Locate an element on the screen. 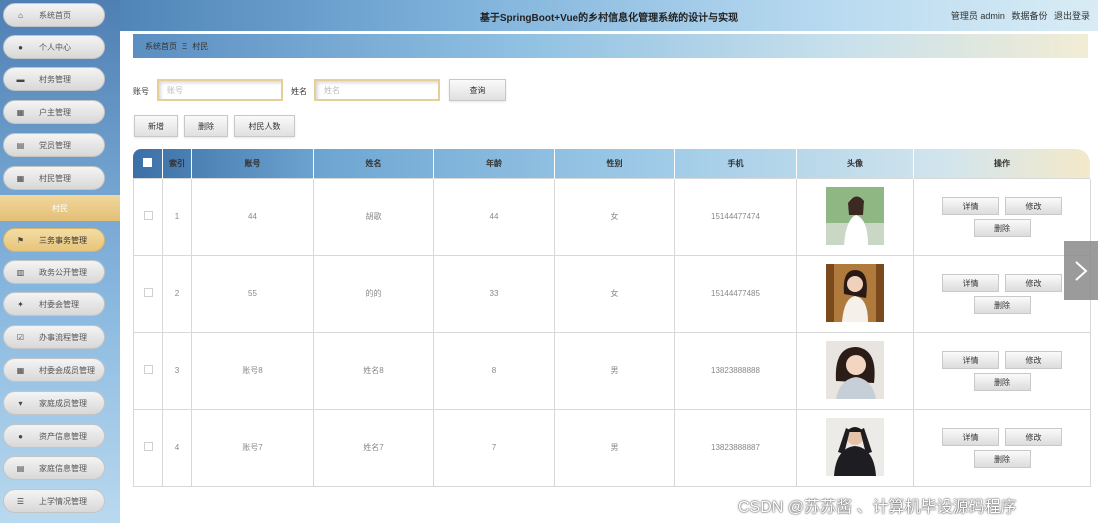 The height and width of the screenshot is (523, 1098). select-all-cell is located at coordinates (148, 163).